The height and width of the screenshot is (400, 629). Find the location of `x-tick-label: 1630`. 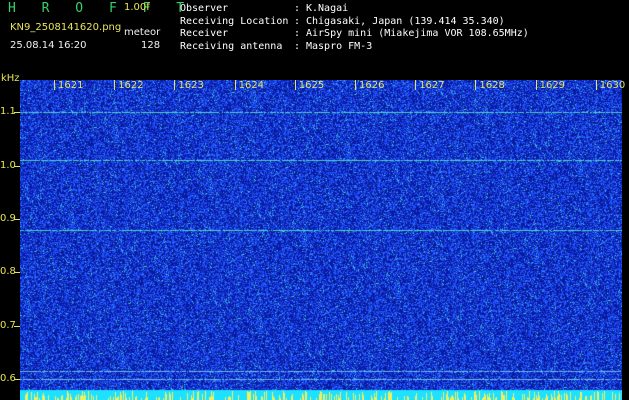

x-tick-label: 1630 is located at coordinates (612, 85).